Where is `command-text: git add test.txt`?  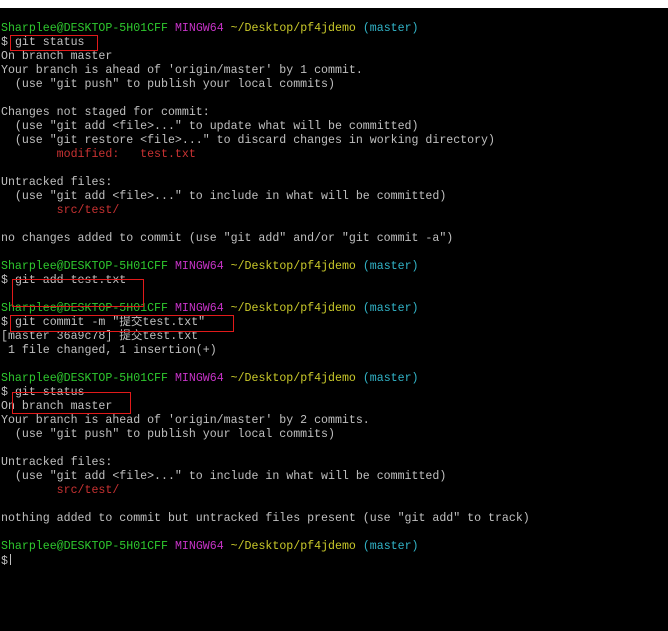 command-text: git add test.txt is located at coordinates (70, 280).